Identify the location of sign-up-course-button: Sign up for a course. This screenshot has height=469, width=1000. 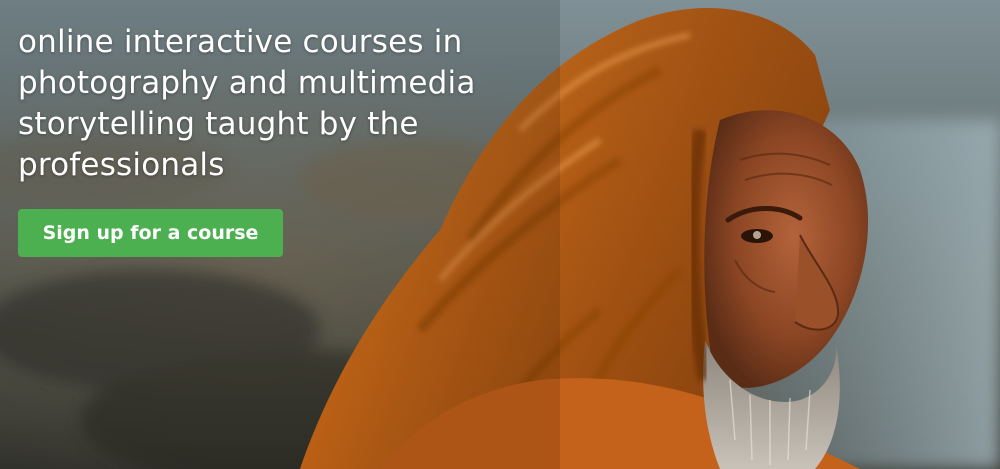
(150, 233).